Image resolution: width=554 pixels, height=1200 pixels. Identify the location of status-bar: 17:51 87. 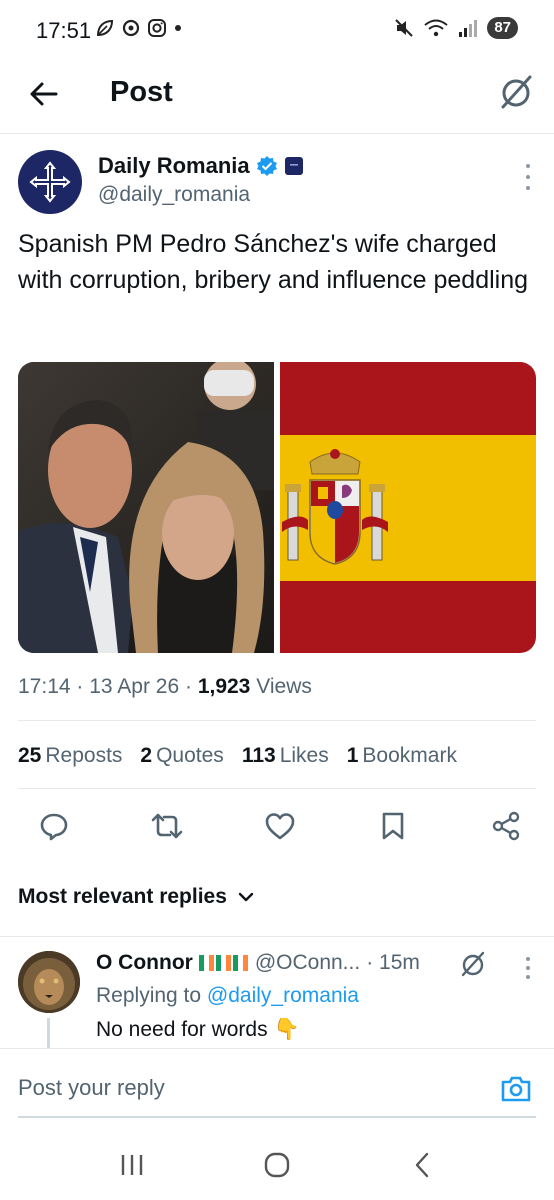
(277, 31).